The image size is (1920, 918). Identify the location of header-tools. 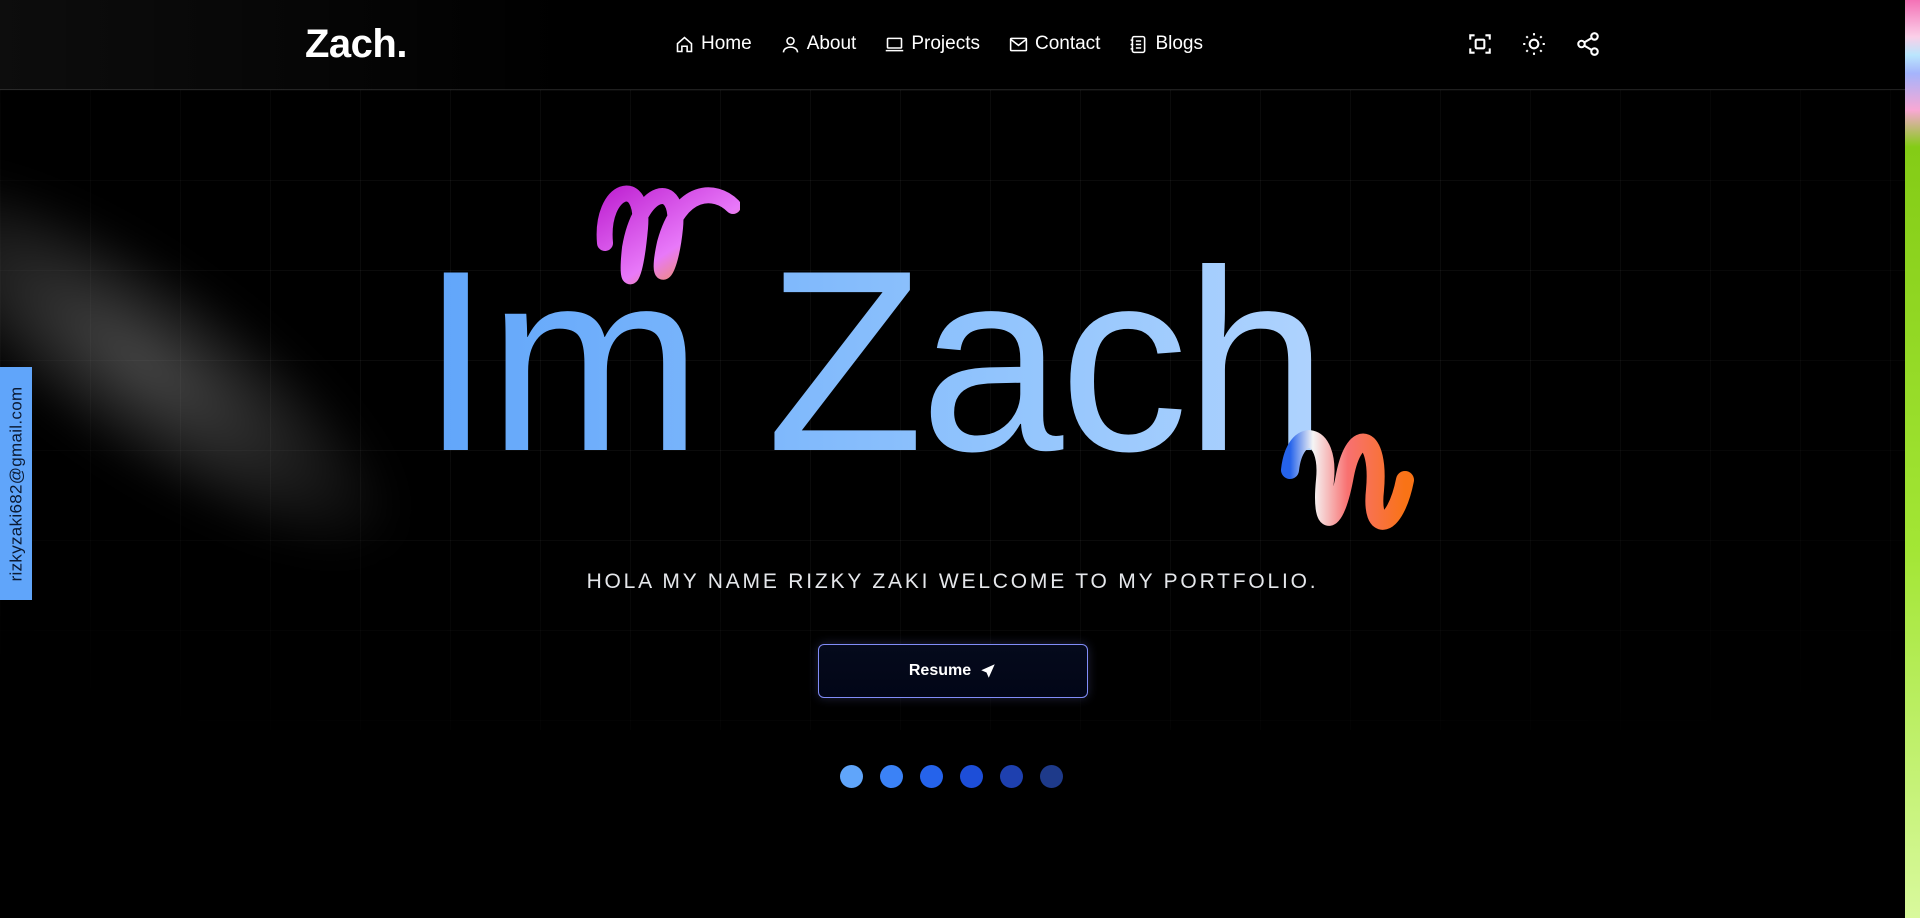
(1534, 44).